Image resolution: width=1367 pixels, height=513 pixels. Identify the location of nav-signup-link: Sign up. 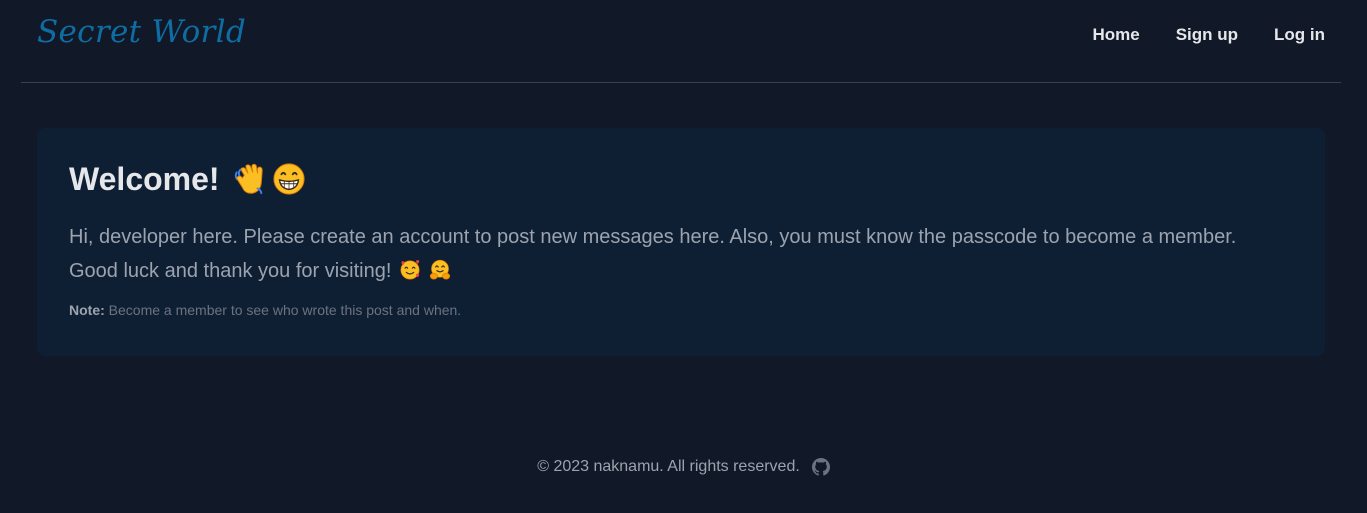
(1207, 35).